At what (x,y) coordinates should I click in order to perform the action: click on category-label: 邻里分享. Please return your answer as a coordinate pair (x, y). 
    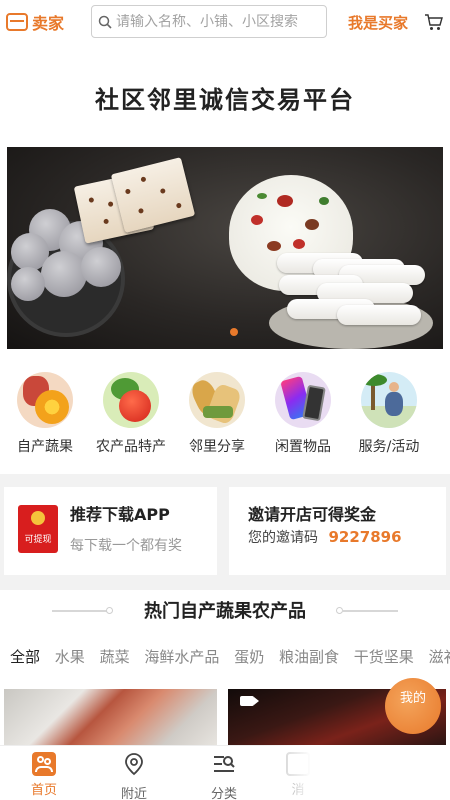
    Looking at the image, I should click on (217, 447).